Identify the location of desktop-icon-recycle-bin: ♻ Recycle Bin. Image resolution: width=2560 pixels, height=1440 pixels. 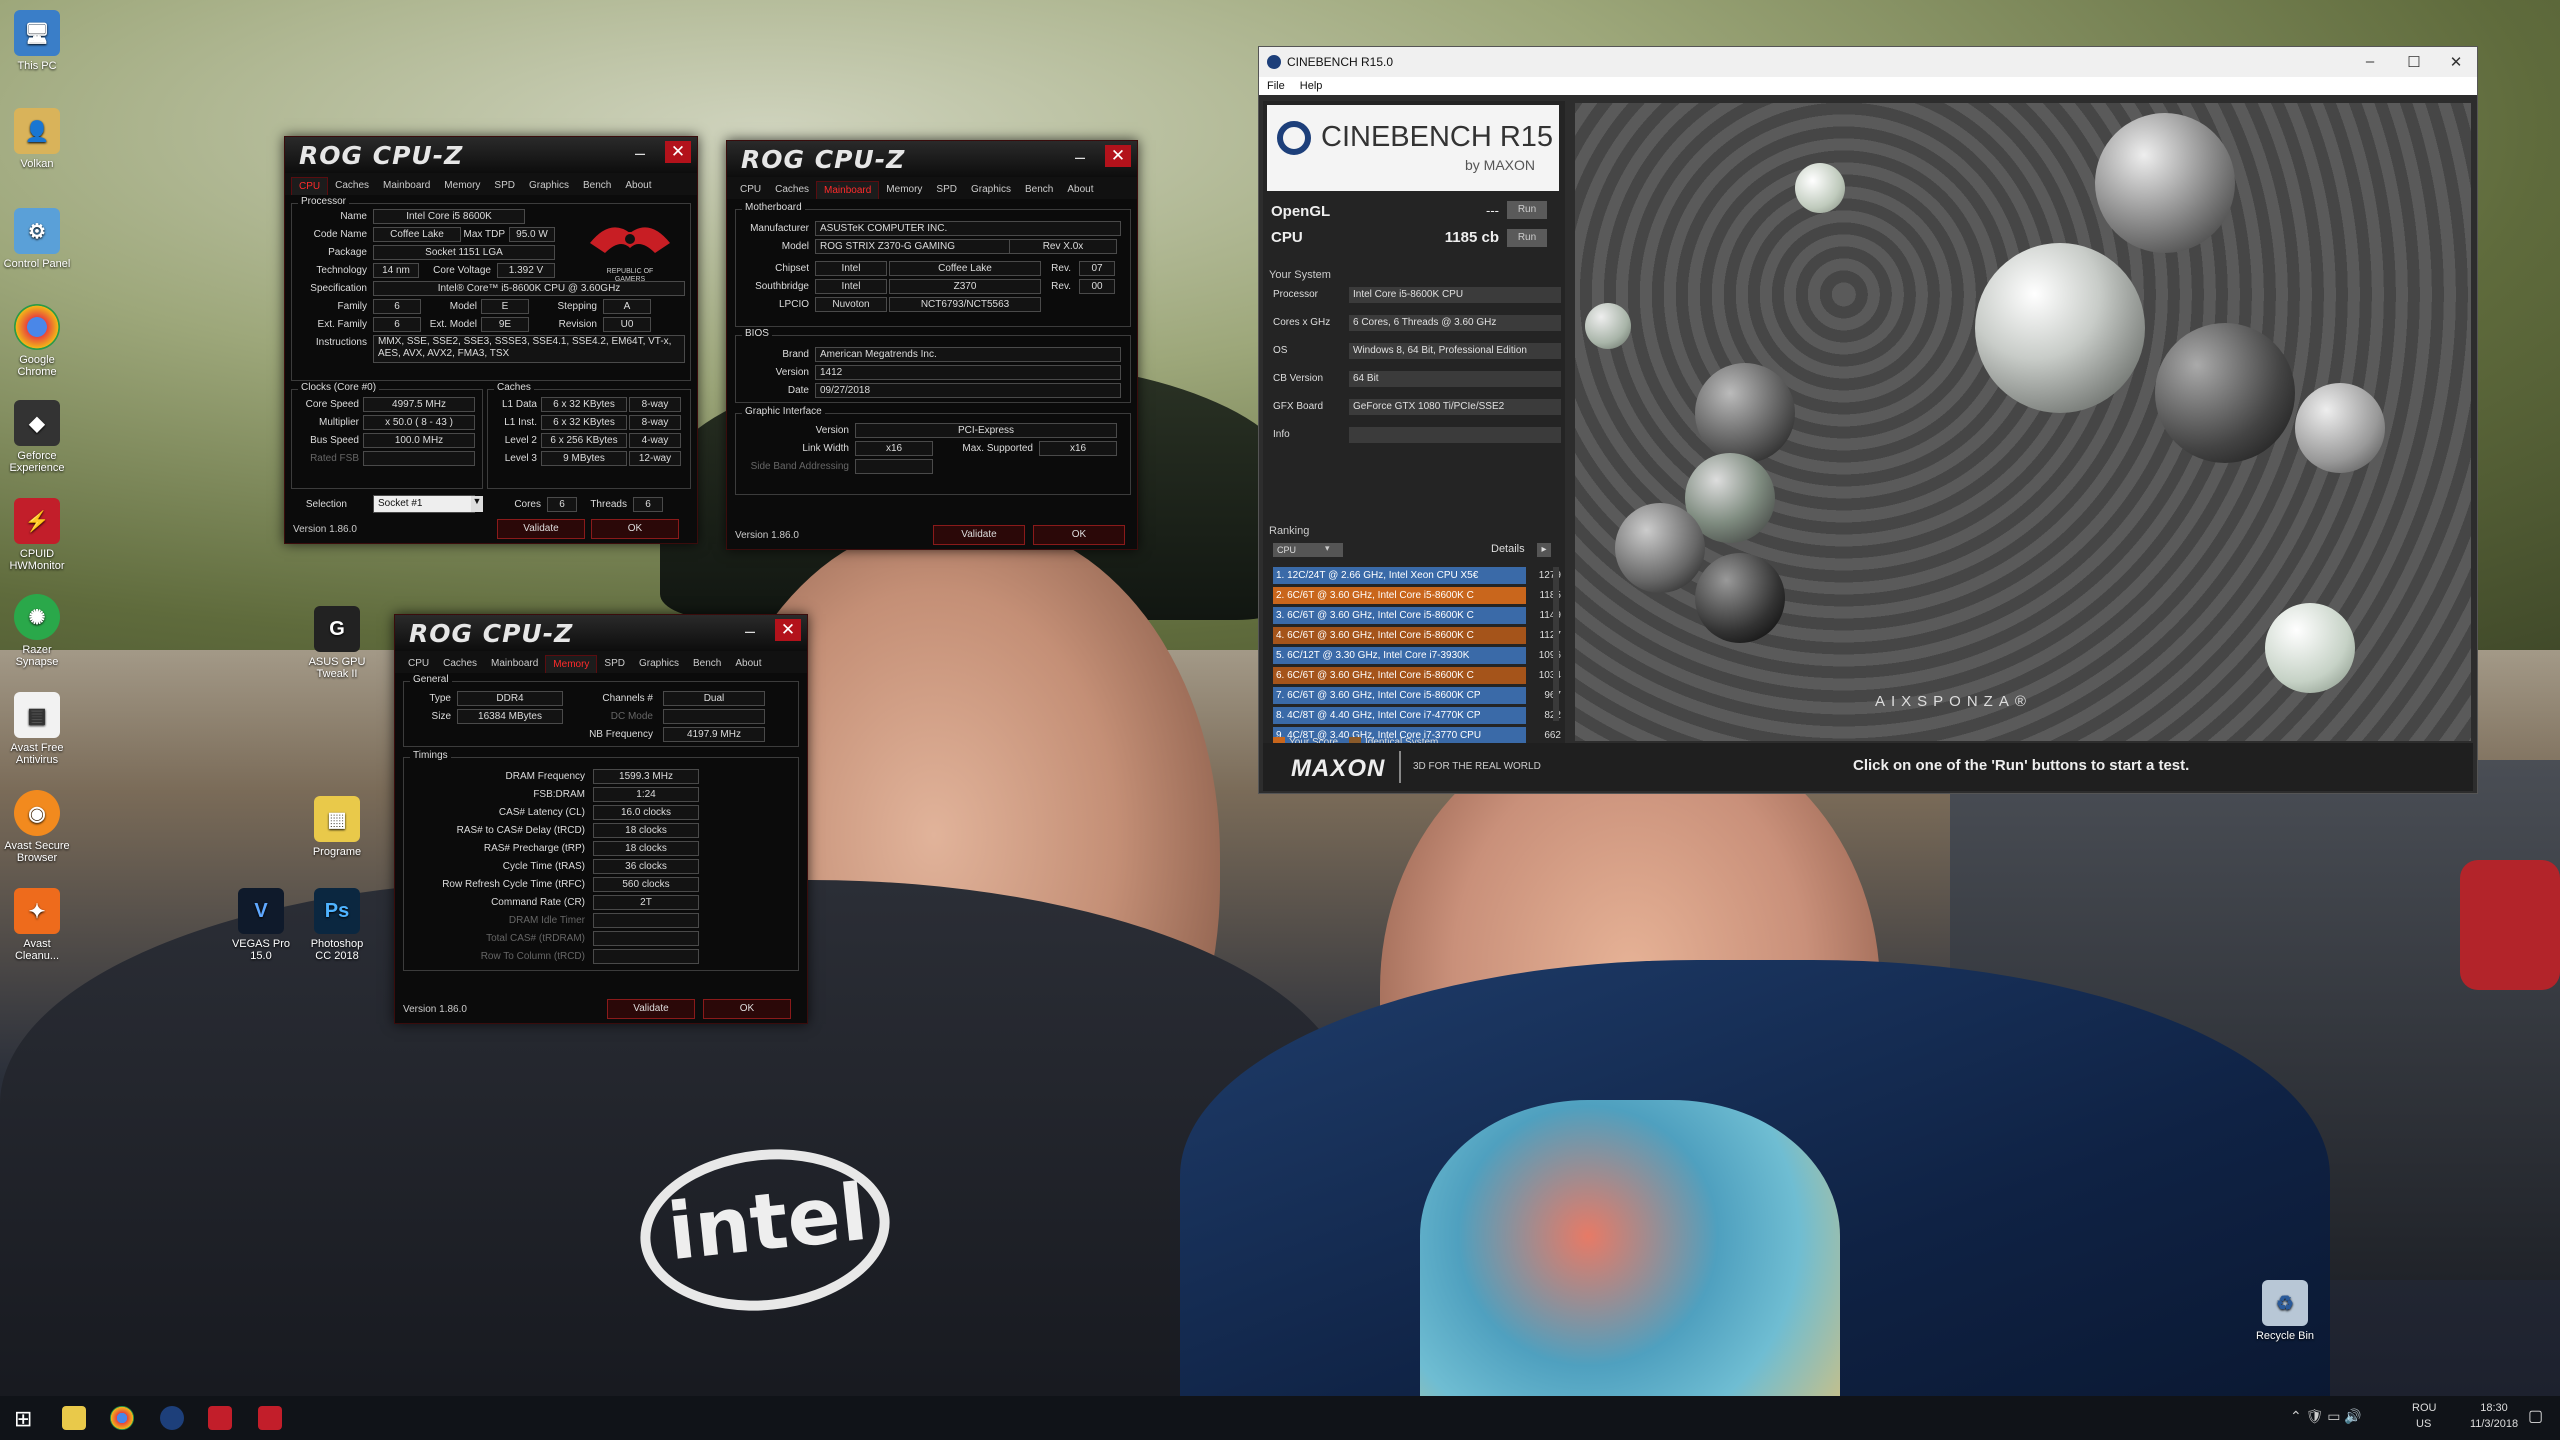
(2285, 1311).